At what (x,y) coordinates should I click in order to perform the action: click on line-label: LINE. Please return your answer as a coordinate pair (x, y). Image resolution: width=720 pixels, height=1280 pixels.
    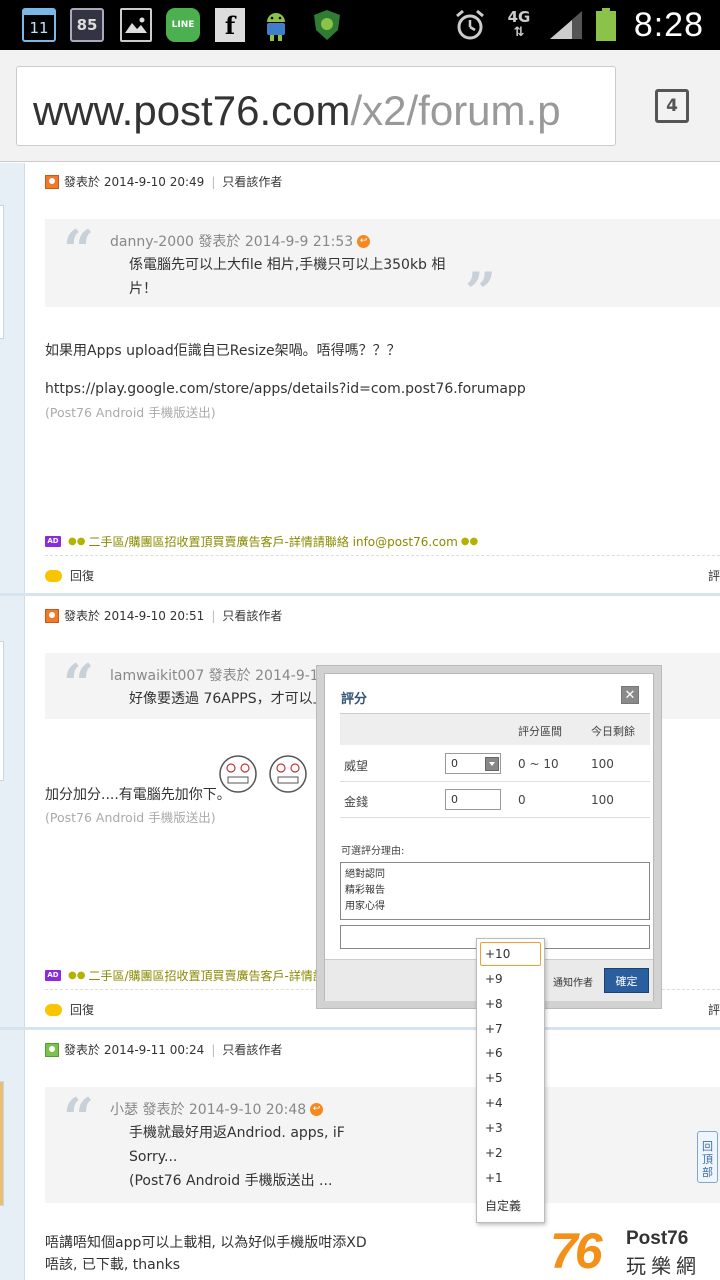
    Looking at the image, I should click on (183, 25).